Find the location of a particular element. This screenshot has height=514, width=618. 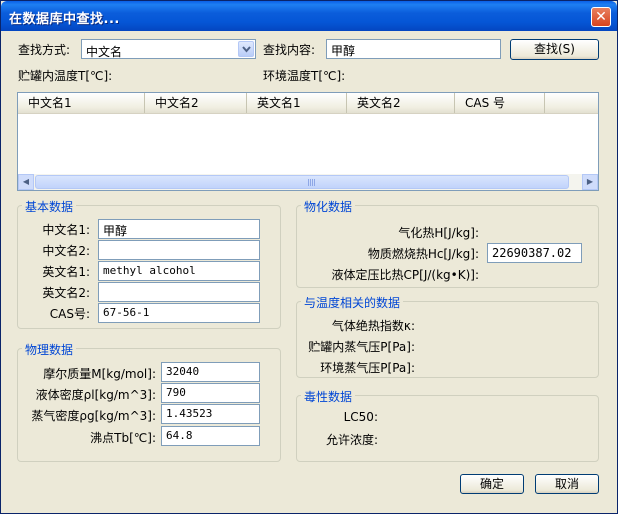

combustion-heat-label: 物质燃烧热Hc[J/kg]: is located at coordinates (423, 254).